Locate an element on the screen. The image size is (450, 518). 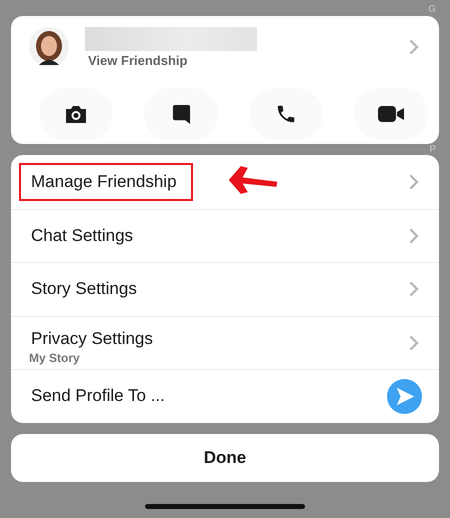
camera-icon is located at coordinates (76, 114).